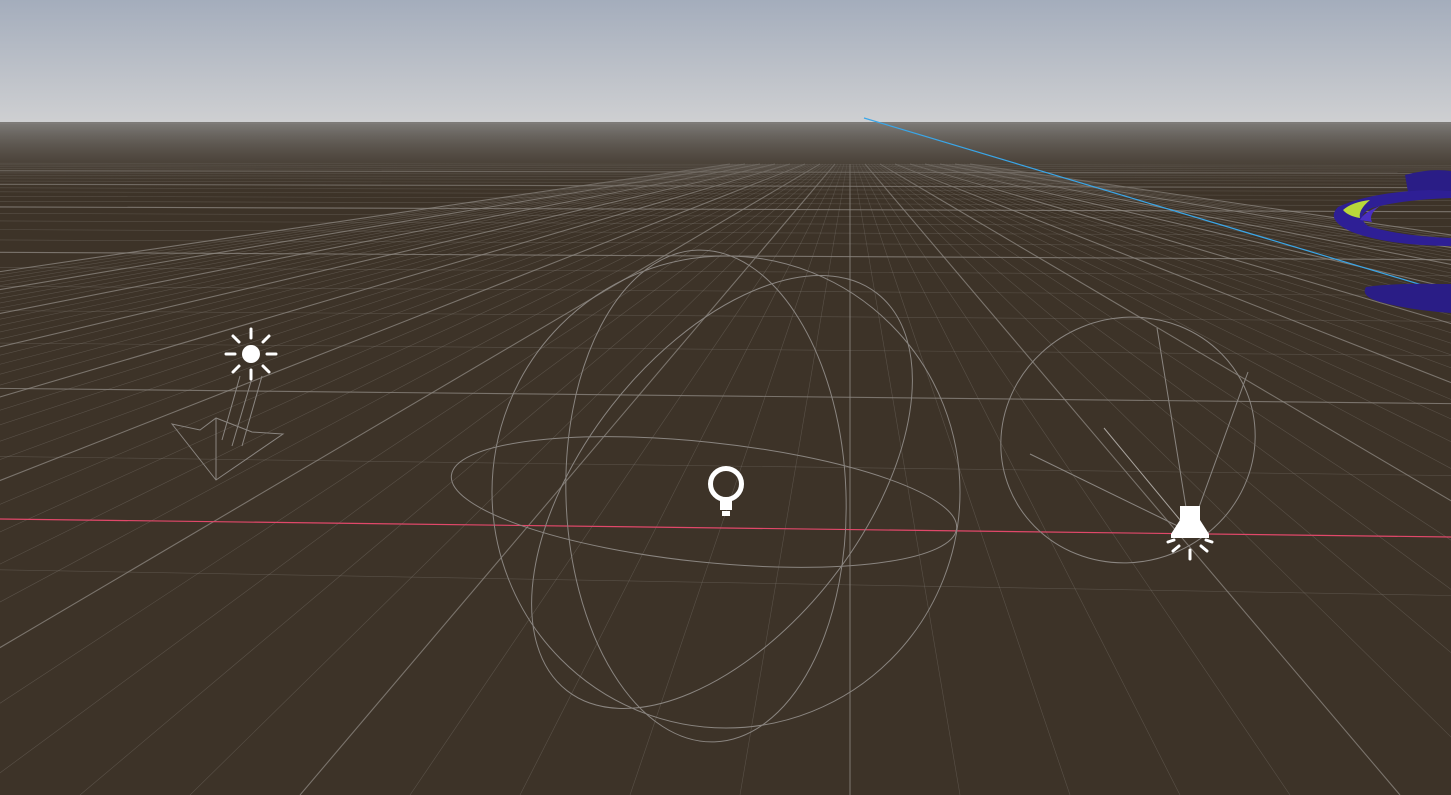 The image size is (1451, 795). What do you see at coordinates (251, 354) in the screenshot?
I see `sun-icon` at bounding box center [251, 354].